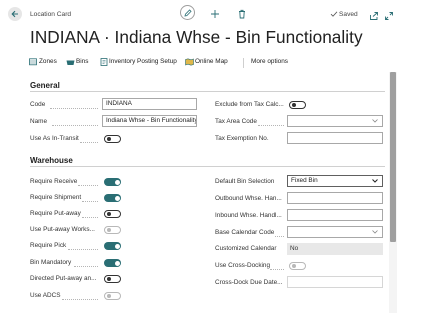  Describe the element at coordinates (48, 61) in the screenshot. I see `zones-label: Zones` at that location.